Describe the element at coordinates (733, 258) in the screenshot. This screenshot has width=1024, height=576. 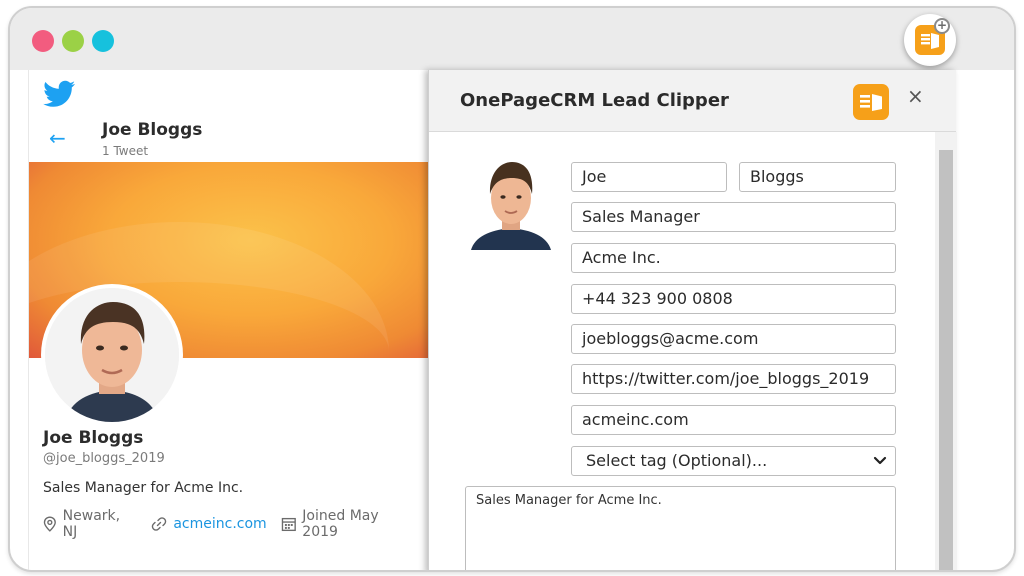
I see `company-input: Acme Inc.` at that location.